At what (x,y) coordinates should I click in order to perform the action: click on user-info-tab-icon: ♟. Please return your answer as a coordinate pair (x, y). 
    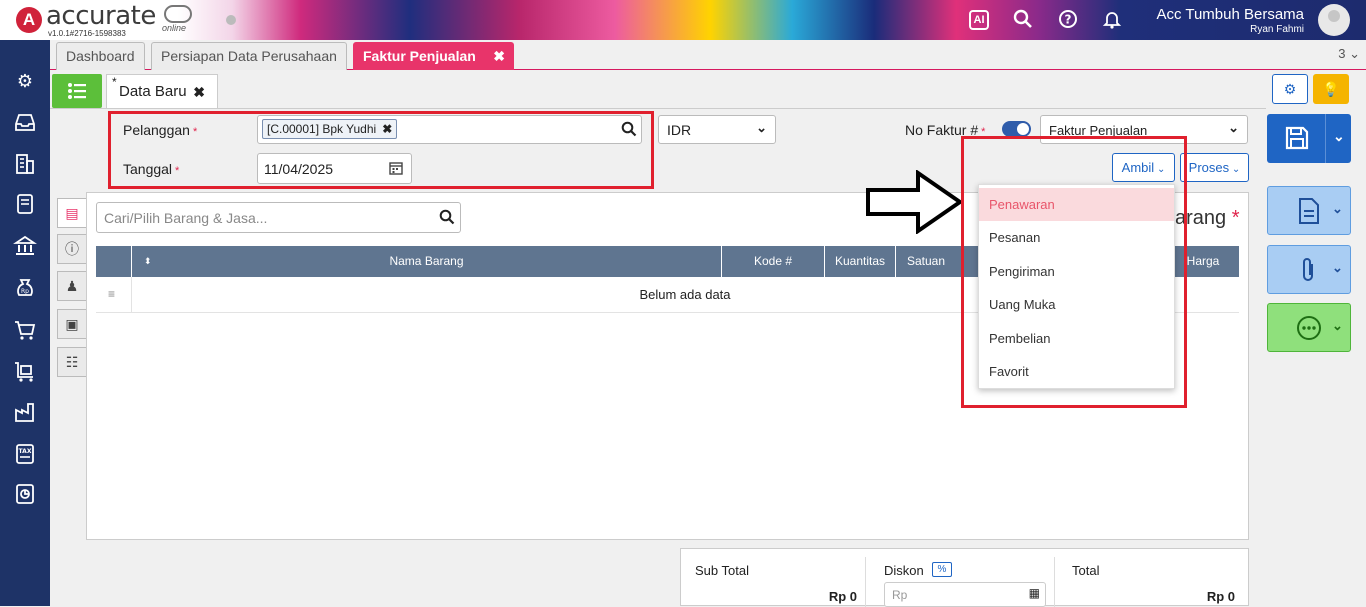
    Looking at the image, I should click on (71, 286).